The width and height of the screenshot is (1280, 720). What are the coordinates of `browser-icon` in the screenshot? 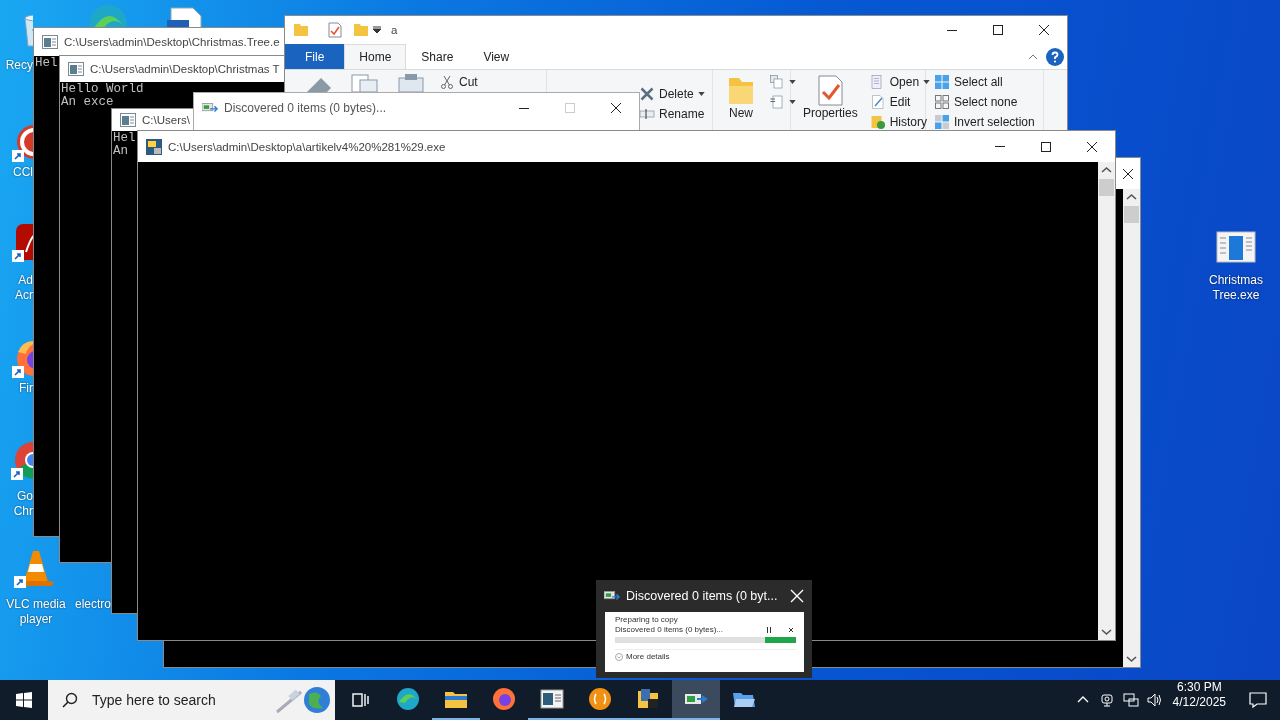 It's located at (408, 699).